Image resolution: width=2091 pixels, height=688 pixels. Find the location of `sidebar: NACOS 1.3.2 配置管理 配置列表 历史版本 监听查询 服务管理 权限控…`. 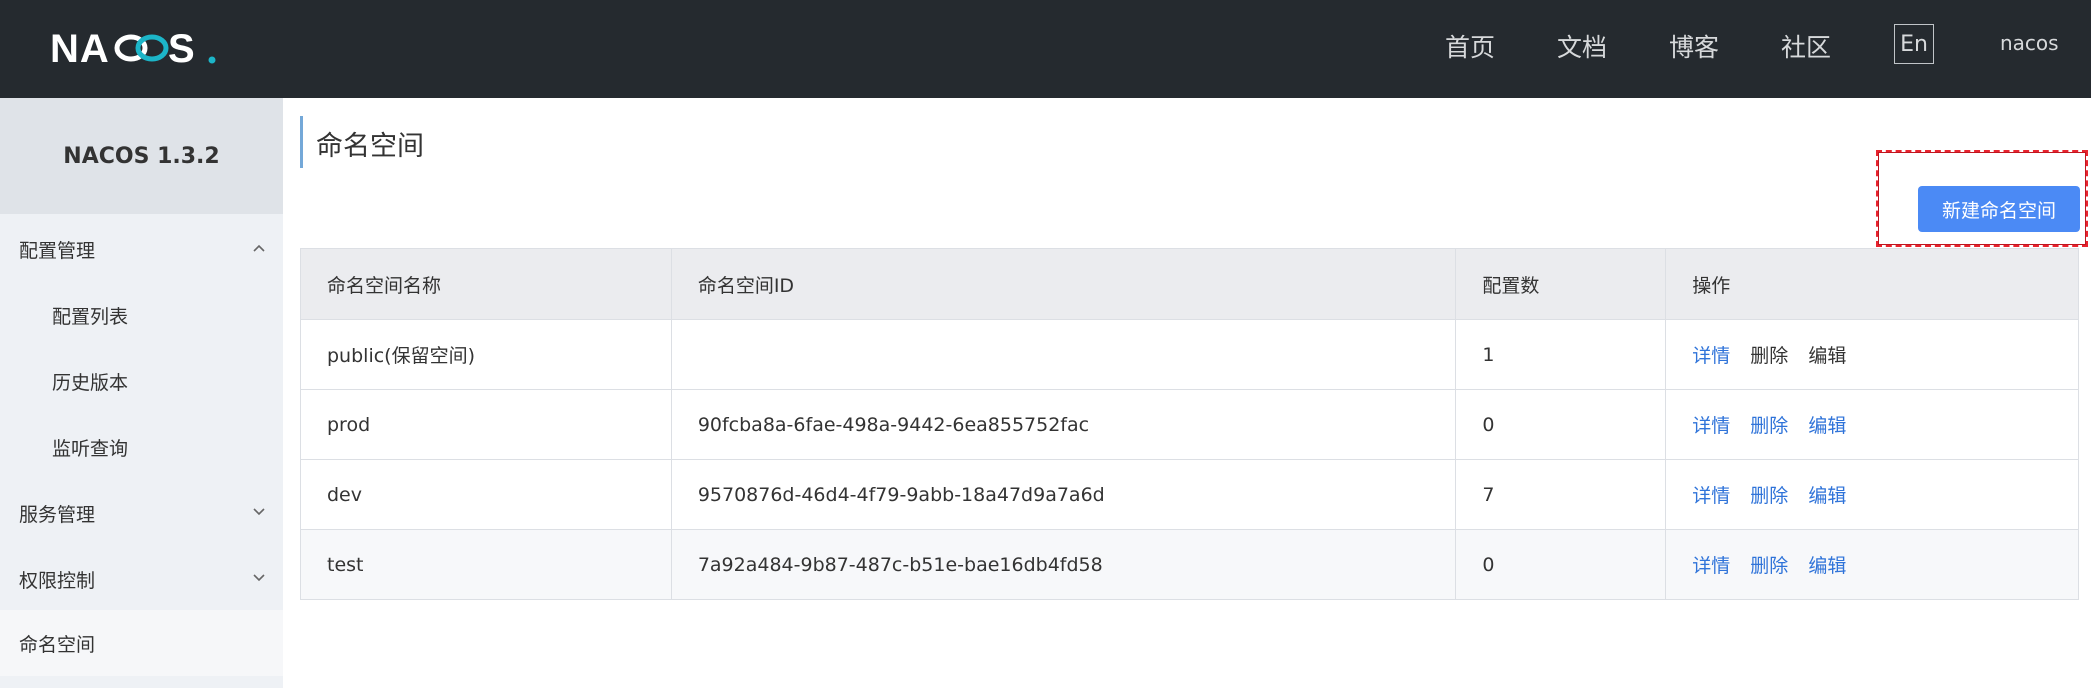

sidebar: NACOS 1.3.2 配置管理 配置列表 历史版本 监听查询 服务管理 权限控… is located at coordinates (141, 393).